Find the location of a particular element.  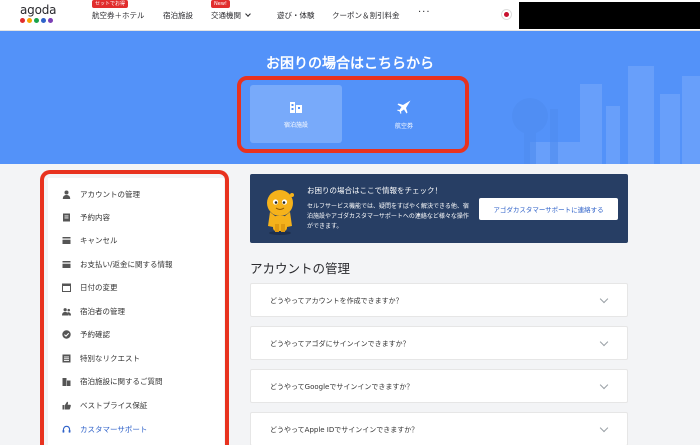

mascot-illustration is located at coordinates (280, 212).